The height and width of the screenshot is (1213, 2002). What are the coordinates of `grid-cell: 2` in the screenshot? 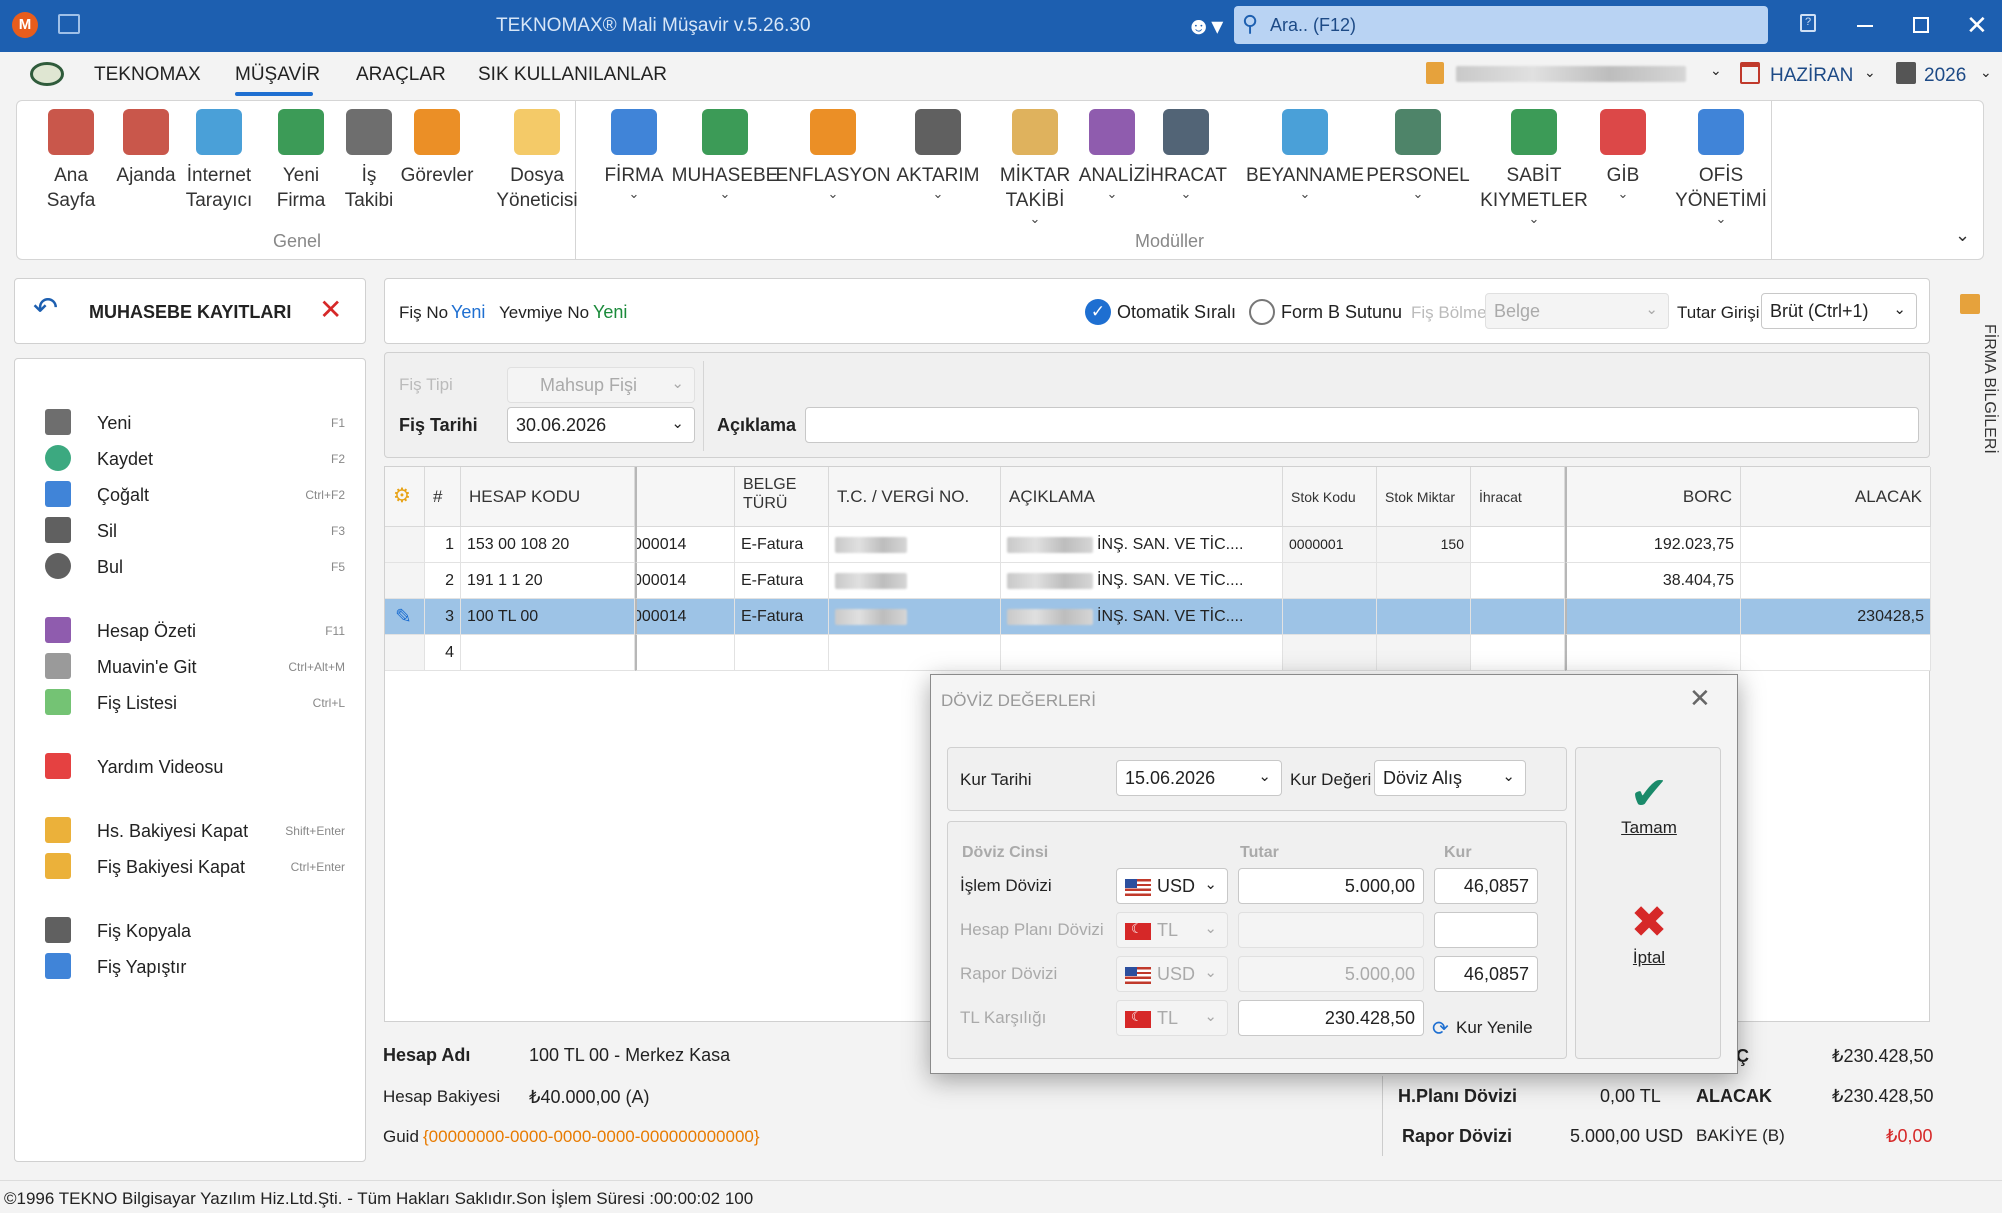 It's located at (443, 581).